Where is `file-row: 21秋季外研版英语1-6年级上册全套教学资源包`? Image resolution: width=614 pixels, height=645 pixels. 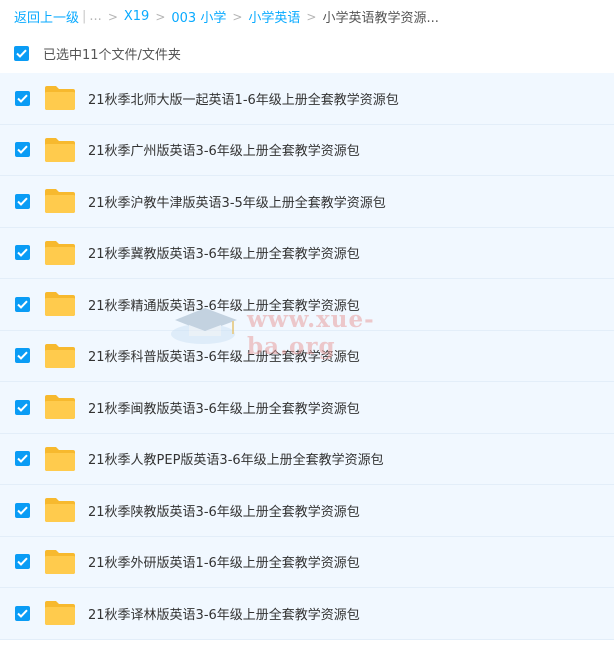
file-row: 21秋季外研版英语1-6年级上册全套教学资源包 is located at coordinates (307, 562).